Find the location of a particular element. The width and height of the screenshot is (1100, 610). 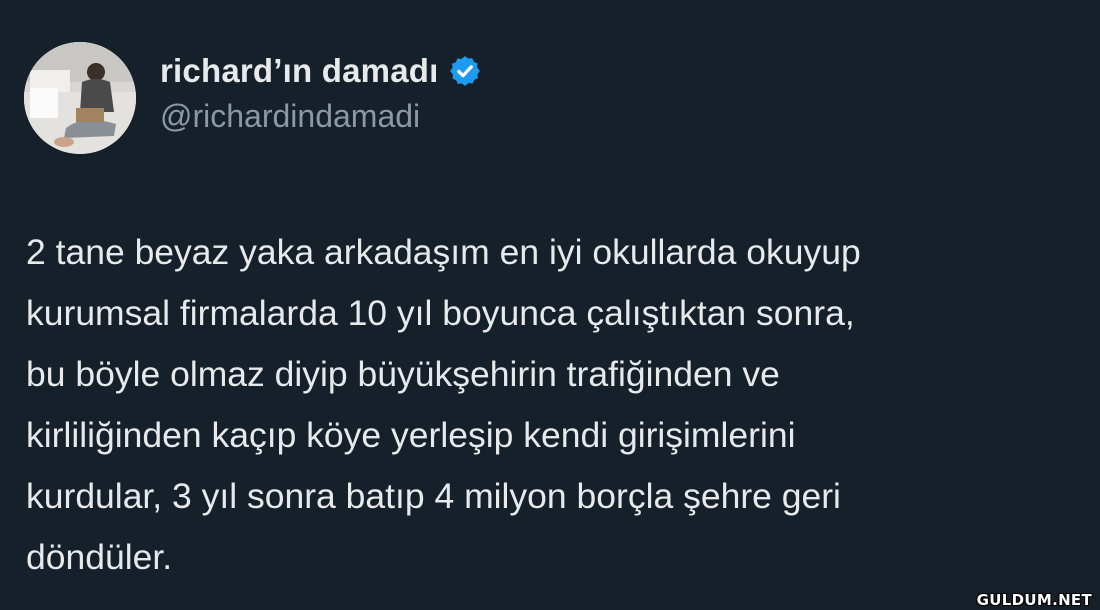

display-name: richard’ın damadı is located at coordinates (299, 71).